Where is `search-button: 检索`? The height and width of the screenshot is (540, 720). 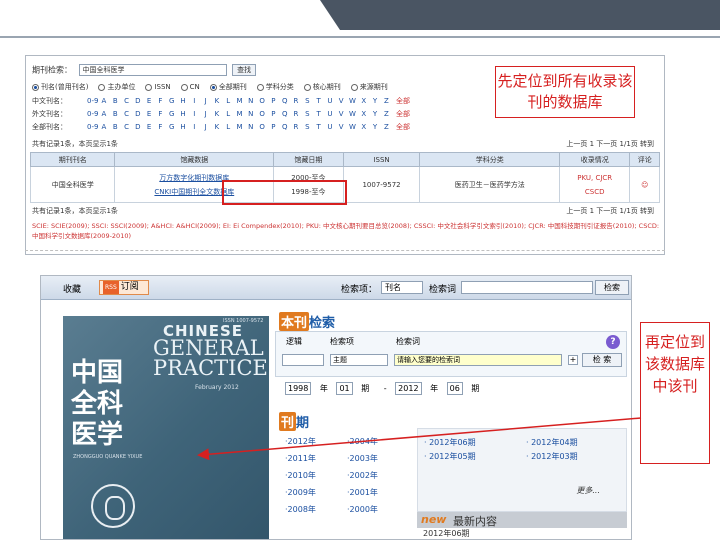 search-button: 检索 is located at coordinates (612, 287).